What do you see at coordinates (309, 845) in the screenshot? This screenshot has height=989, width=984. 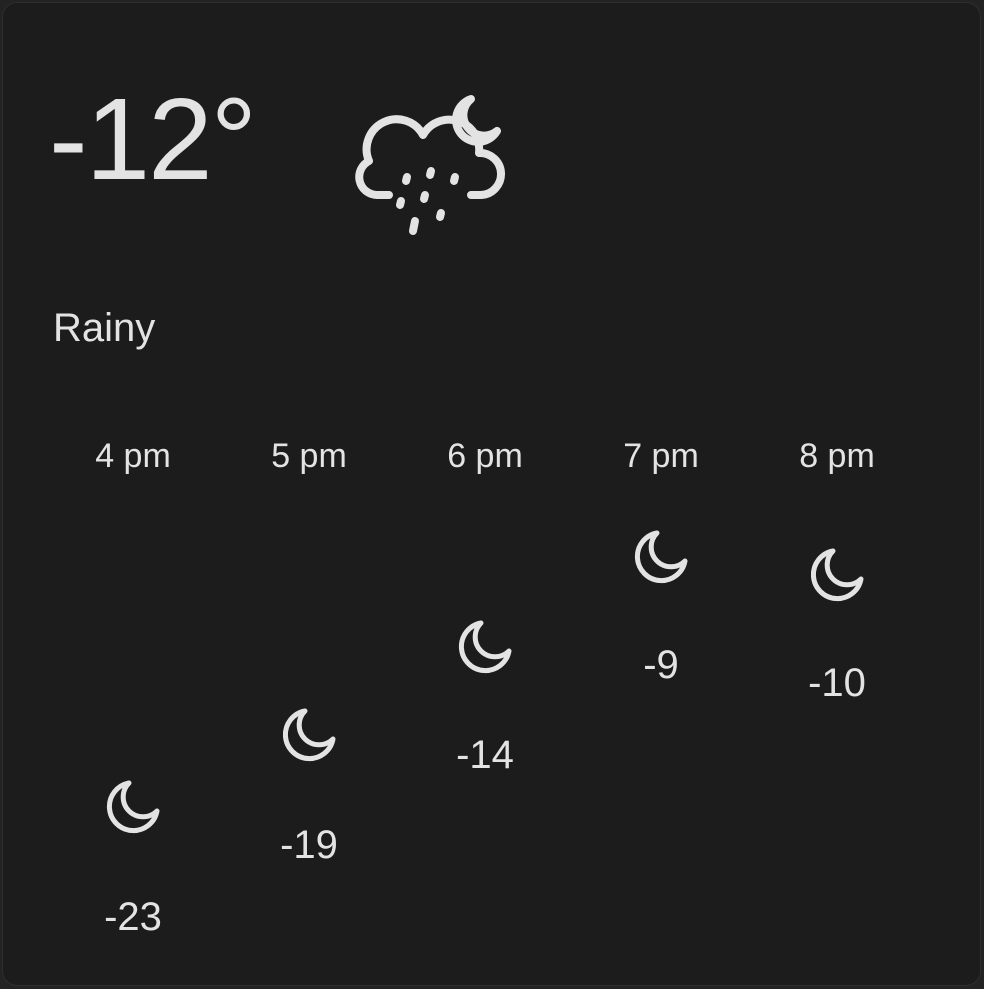 I see `hour-temperature: -19` at bounding box center [309, 845].